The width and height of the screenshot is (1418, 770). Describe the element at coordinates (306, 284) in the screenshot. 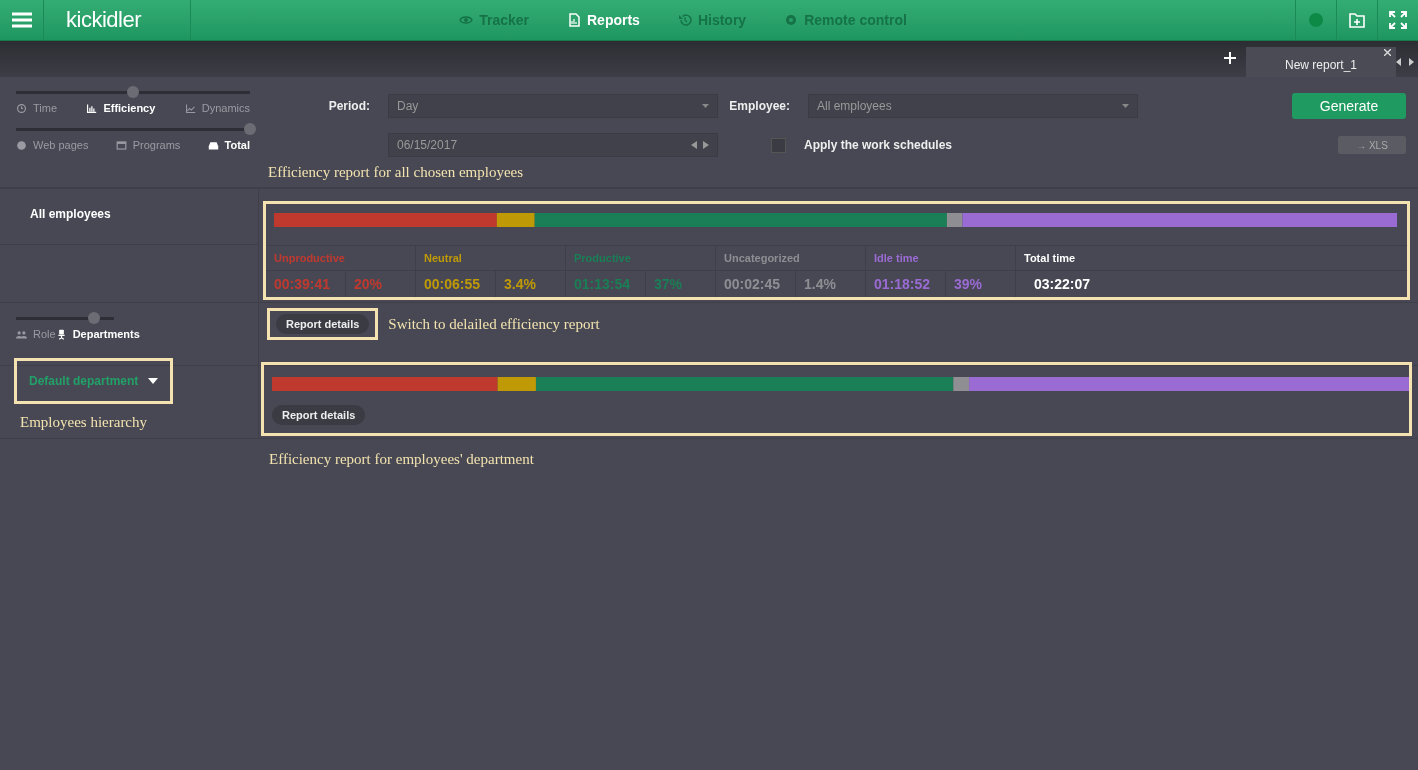

I see `category-time: 00:39:41` at that location.